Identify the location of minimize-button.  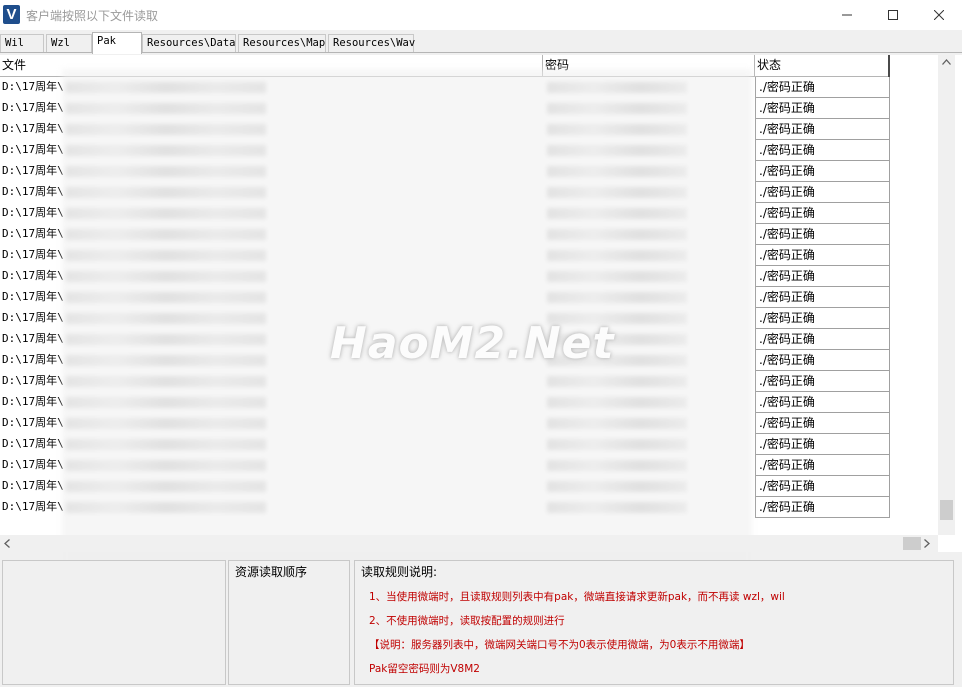
(847, 15).